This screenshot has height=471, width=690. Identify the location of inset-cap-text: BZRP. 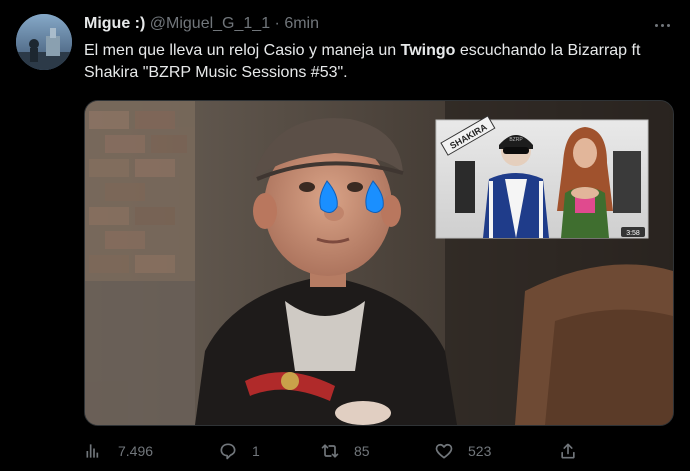
(516, 140).